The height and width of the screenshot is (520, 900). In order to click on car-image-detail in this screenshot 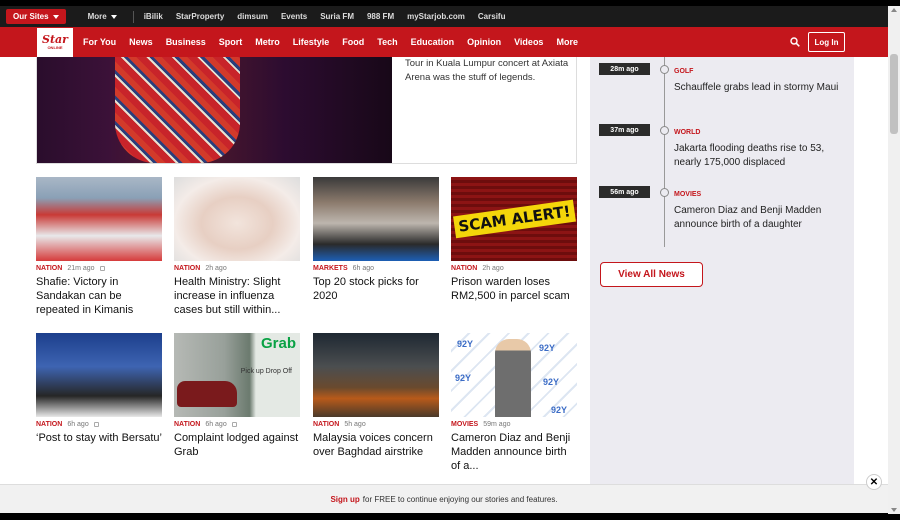, I will do `click(207, 394)`.